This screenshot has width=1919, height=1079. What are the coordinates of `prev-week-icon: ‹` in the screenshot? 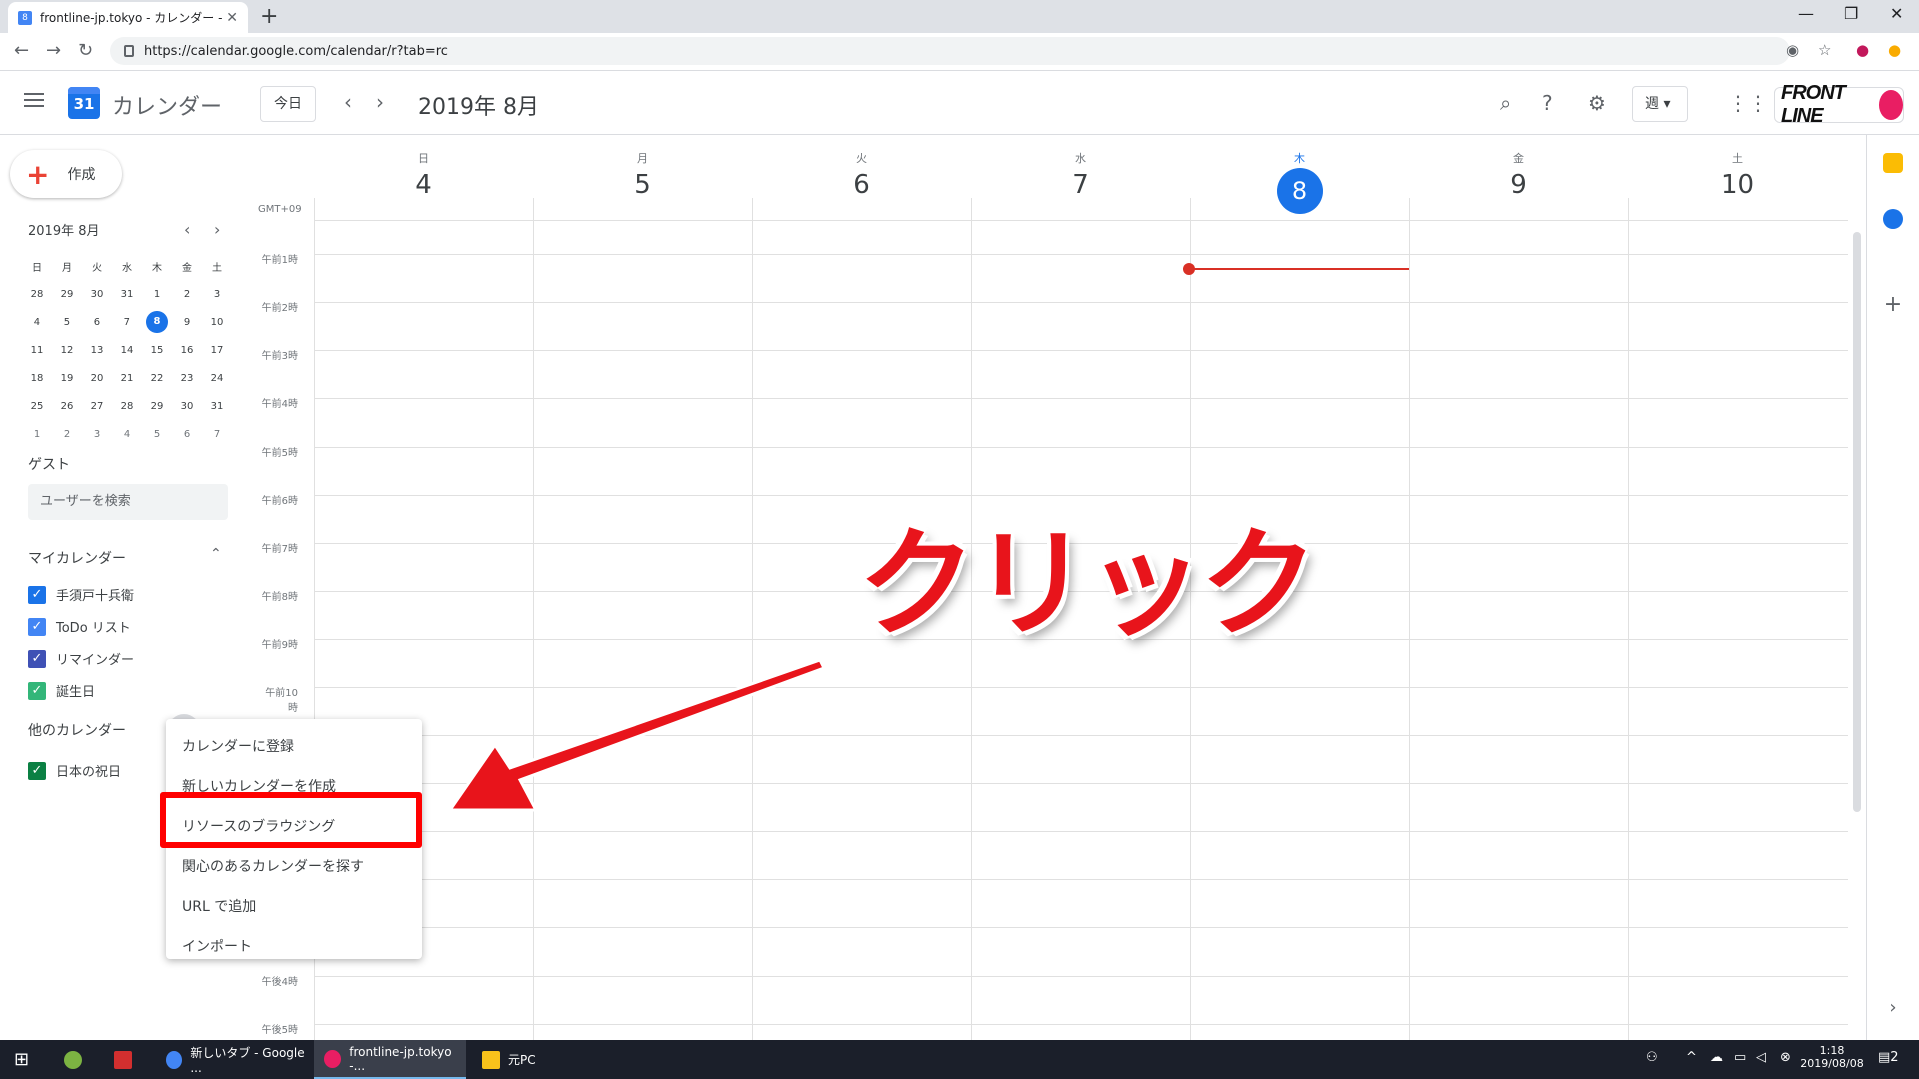 It's located at (348, 102).